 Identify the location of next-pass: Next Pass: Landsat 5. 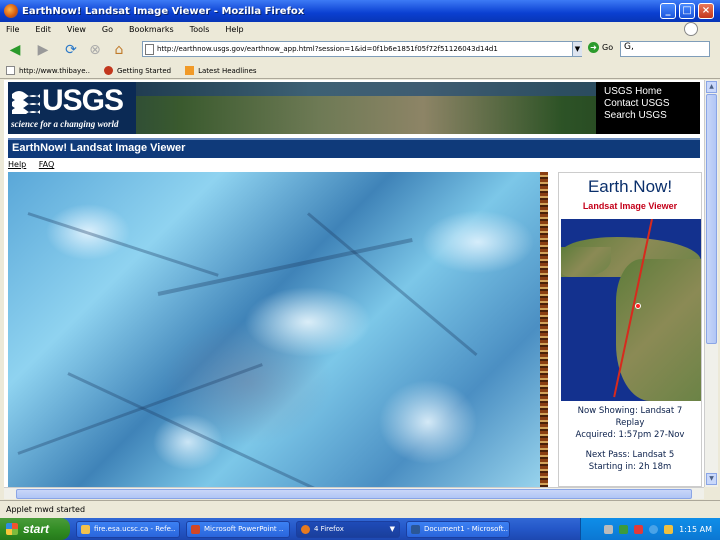
(630, 455).